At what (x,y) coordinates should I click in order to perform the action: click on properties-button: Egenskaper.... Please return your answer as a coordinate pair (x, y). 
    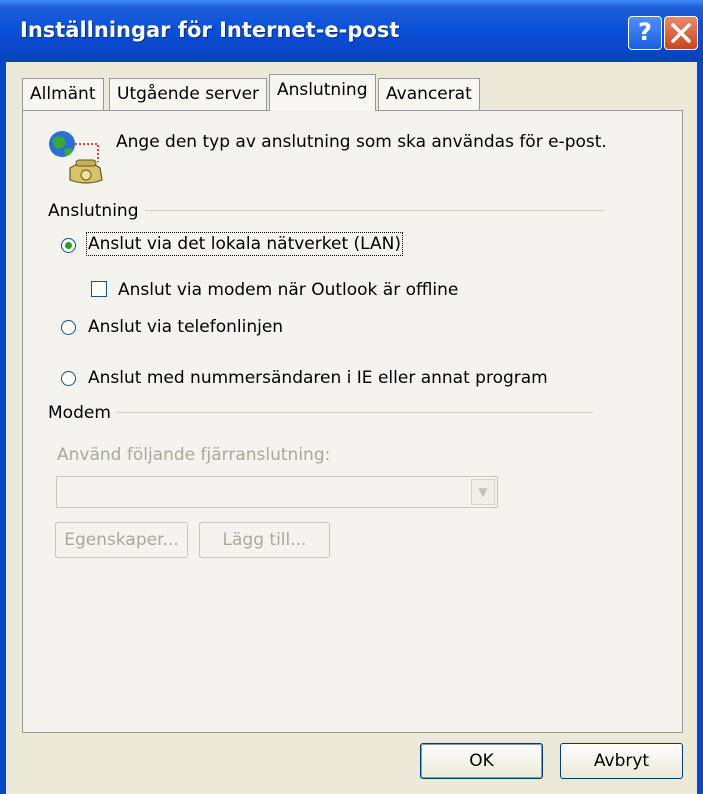
    Looking at the image, I should click on (121, 540).